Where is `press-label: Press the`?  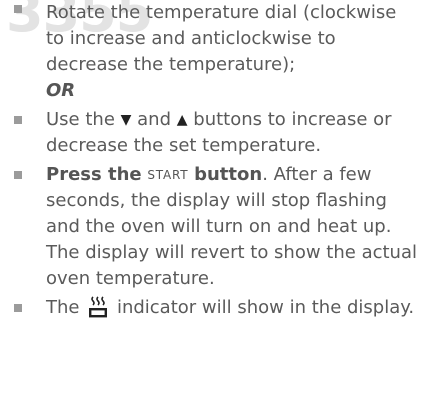 press-label: Press the is located at coordinates (94, 174).